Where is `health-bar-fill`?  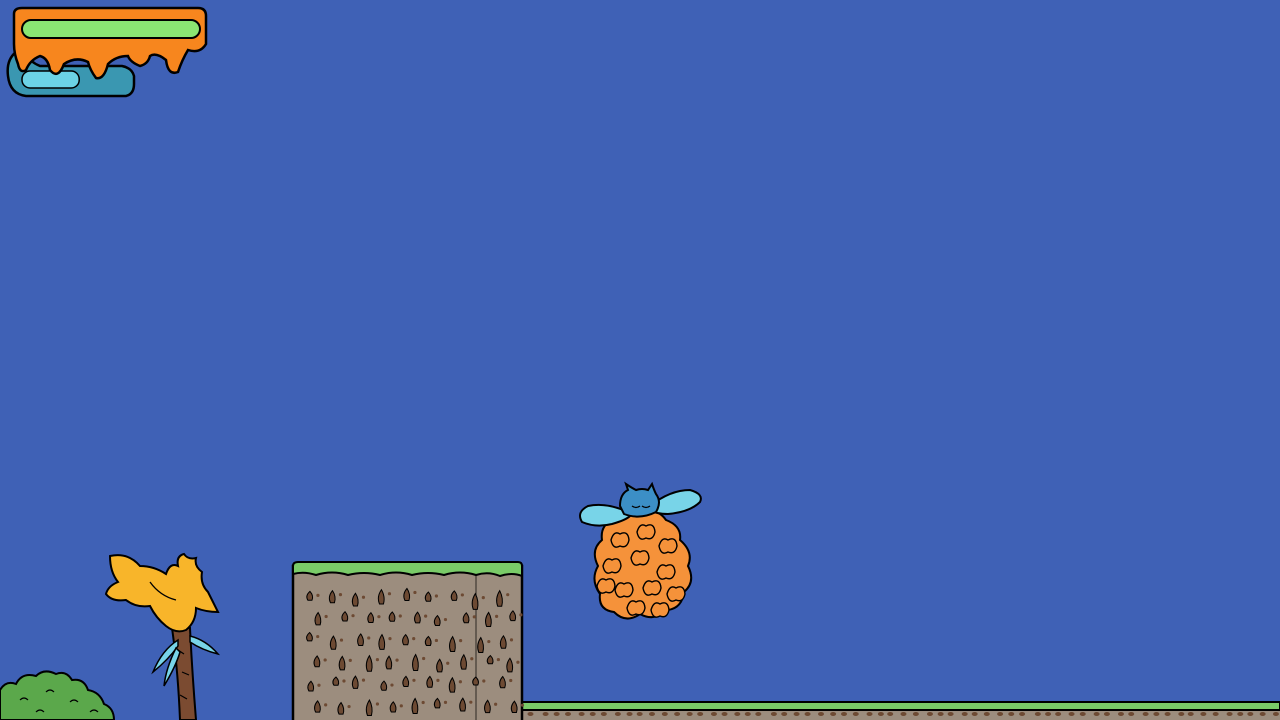
health-bar-fill is located at coordinates (111, 29).